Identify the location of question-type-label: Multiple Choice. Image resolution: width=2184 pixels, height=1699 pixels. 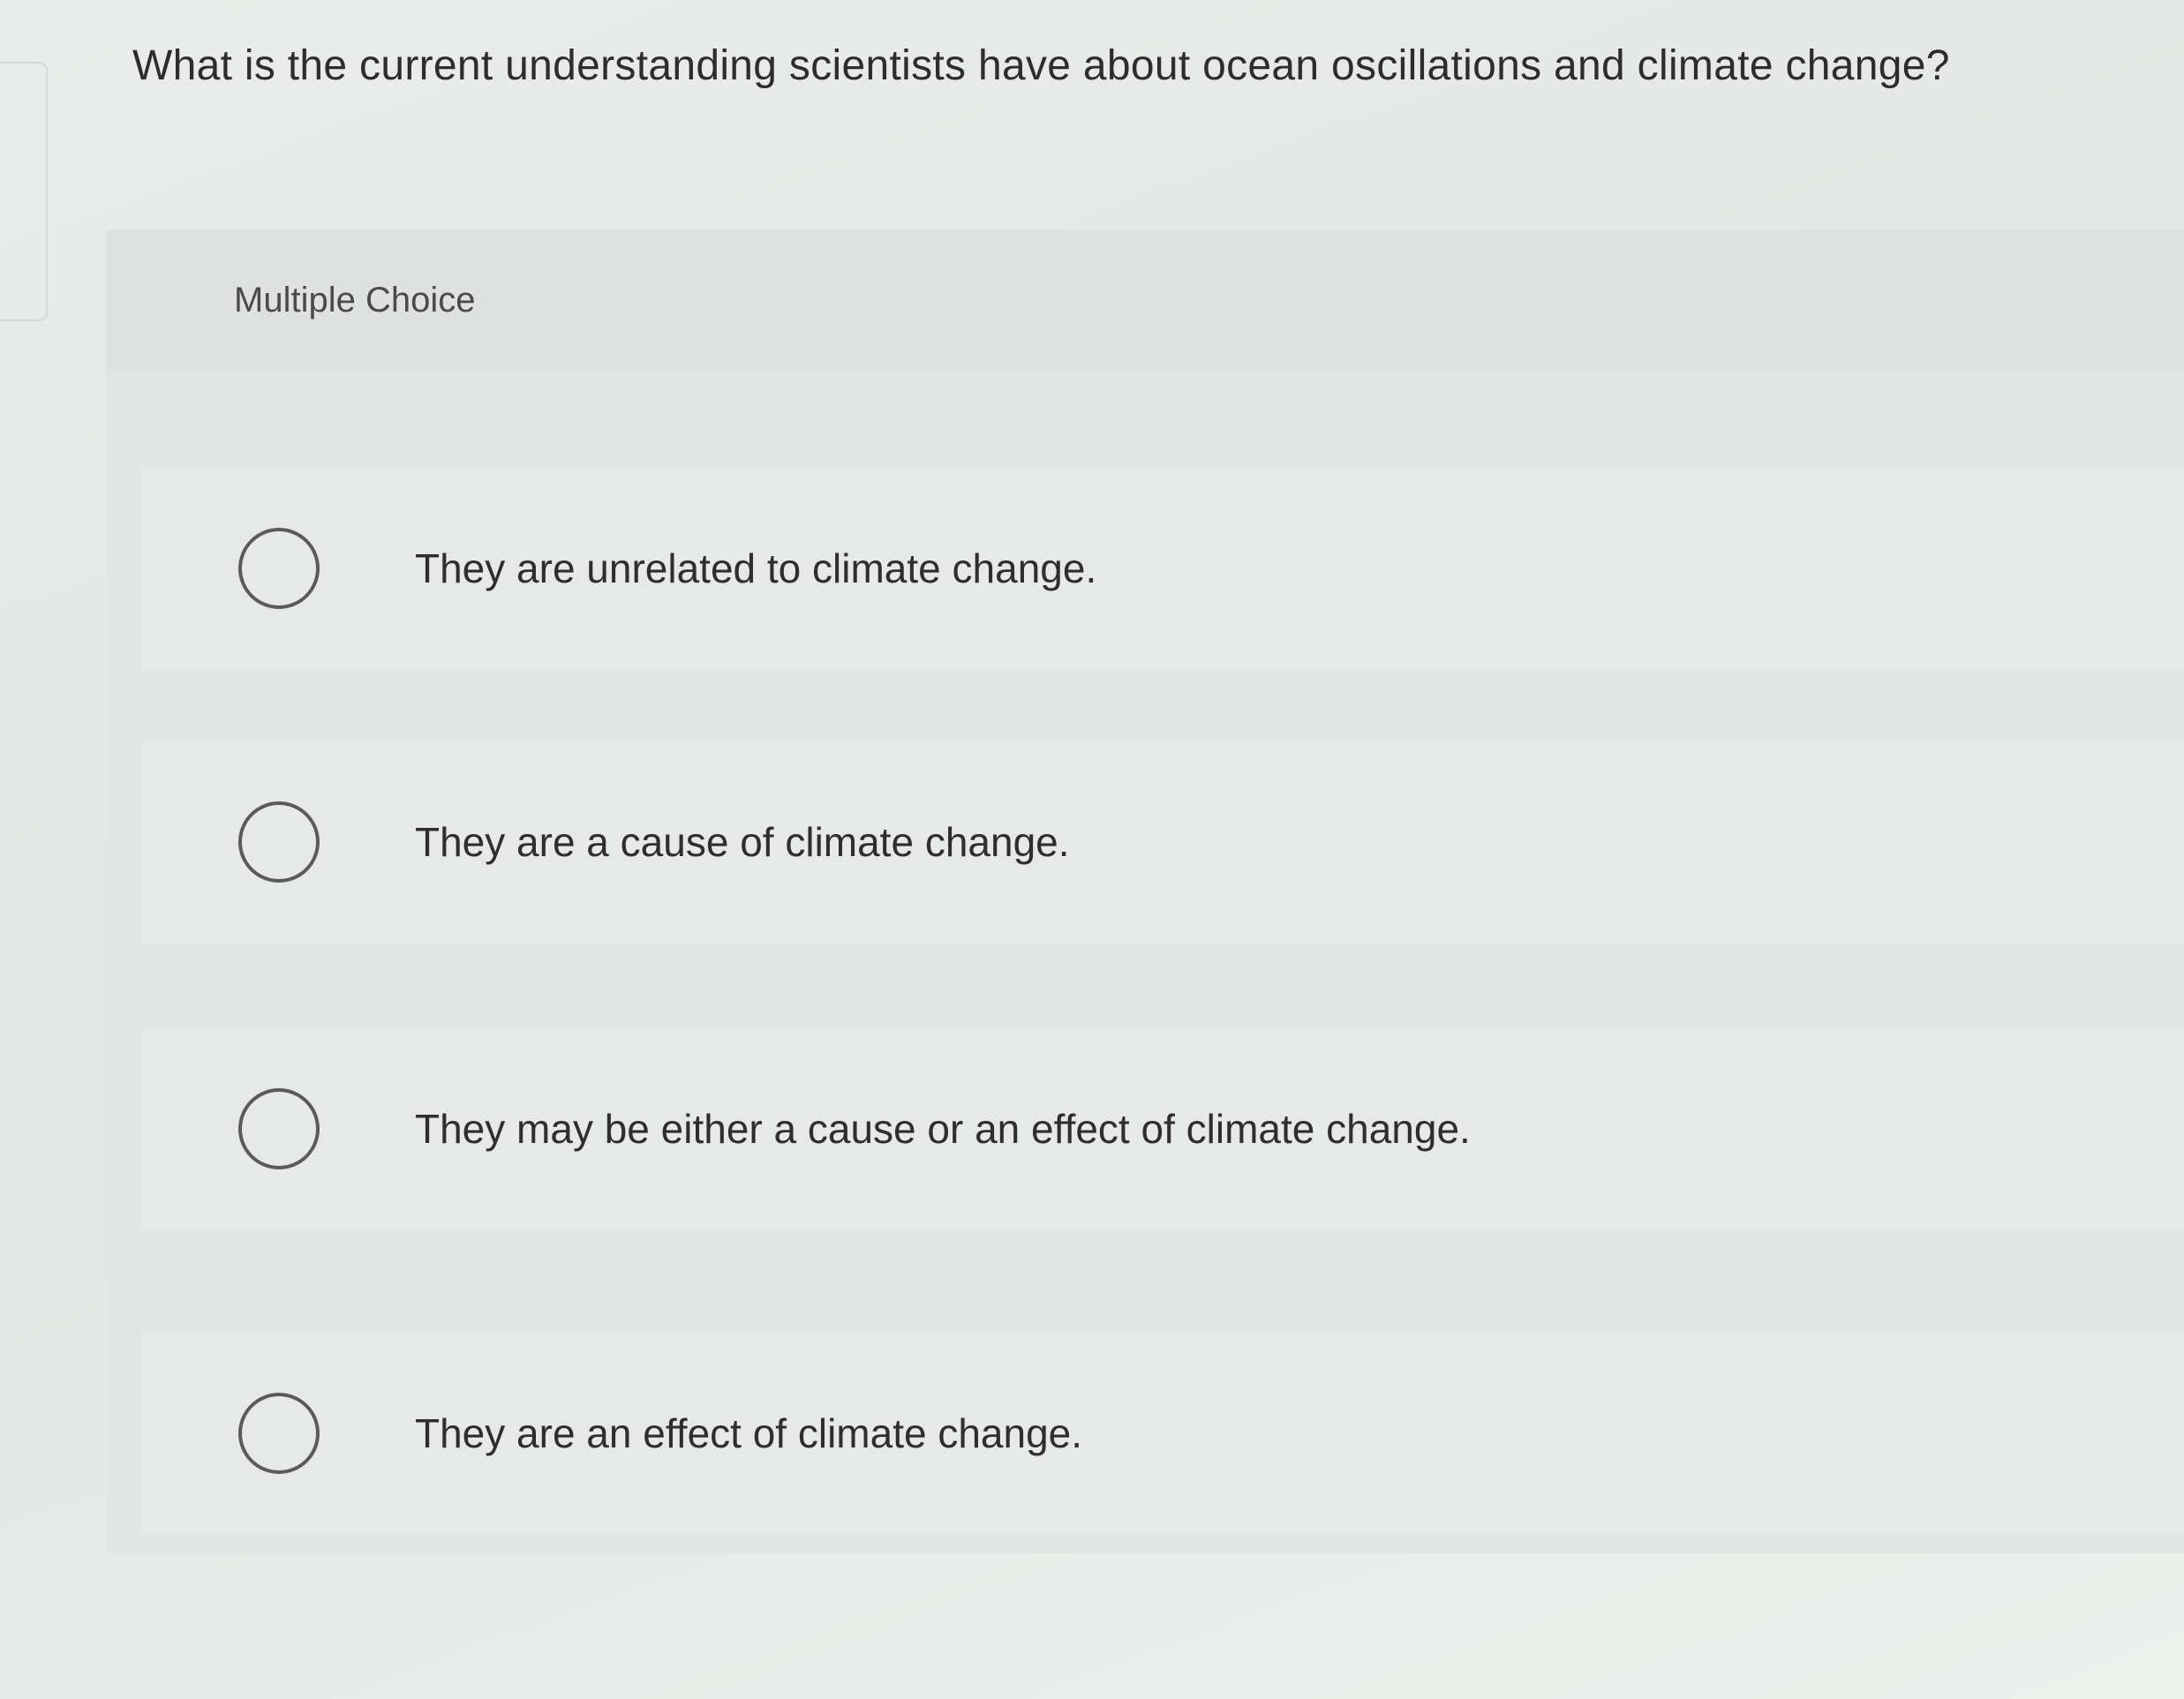
(355, 300).